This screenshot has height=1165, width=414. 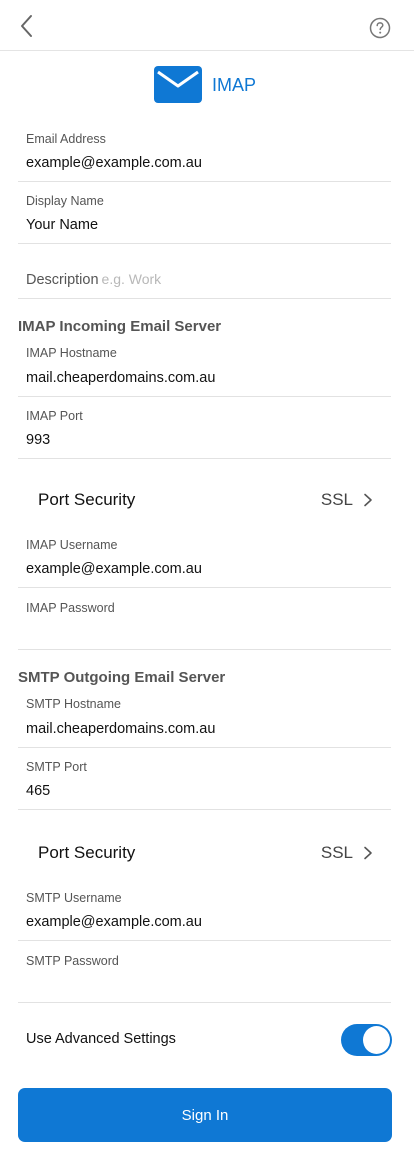 I want to click on description-row: Description, so click(x=174, y=279).